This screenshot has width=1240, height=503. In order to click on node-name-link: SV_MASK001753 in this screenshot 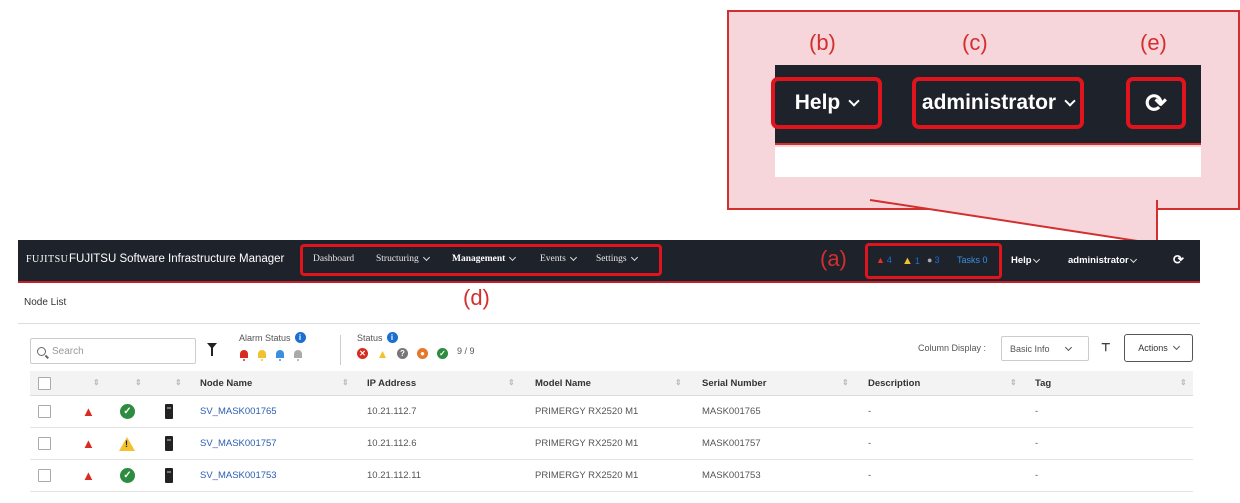, I will do `click(238, 475)`.